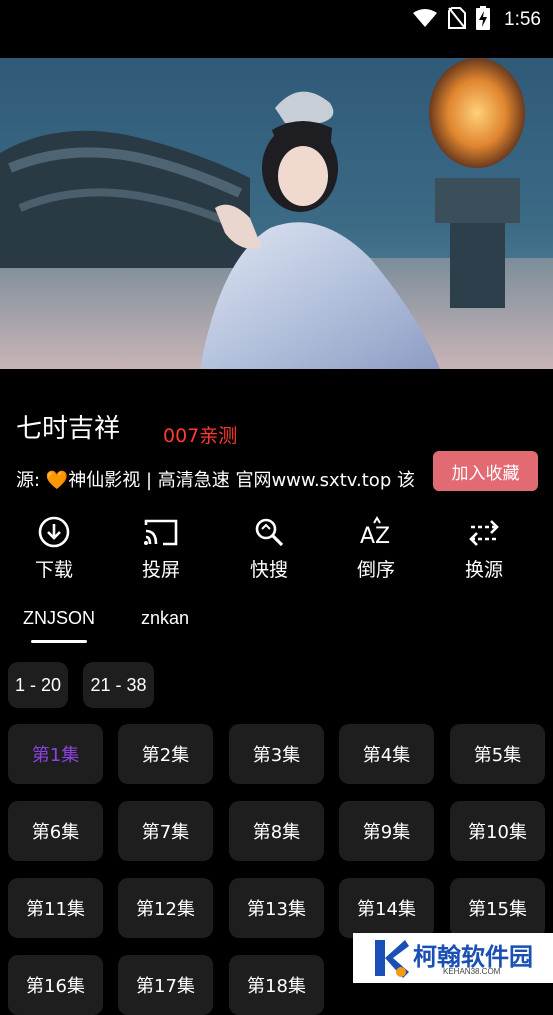 The width and height of the screenshot is (553, 1015). Describe the element at coordinates (483, 20) in the screenshot. I see `battery-charging-icon` at that location.